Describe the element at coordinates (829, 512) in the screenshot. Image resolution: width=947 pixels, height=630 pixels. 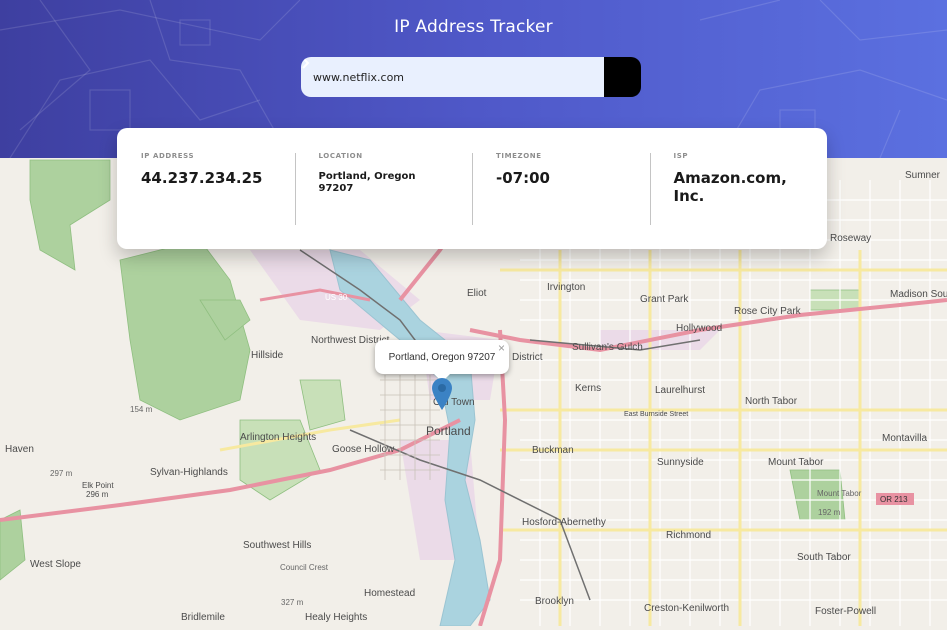
I see `map-label: 192 m` at that location.